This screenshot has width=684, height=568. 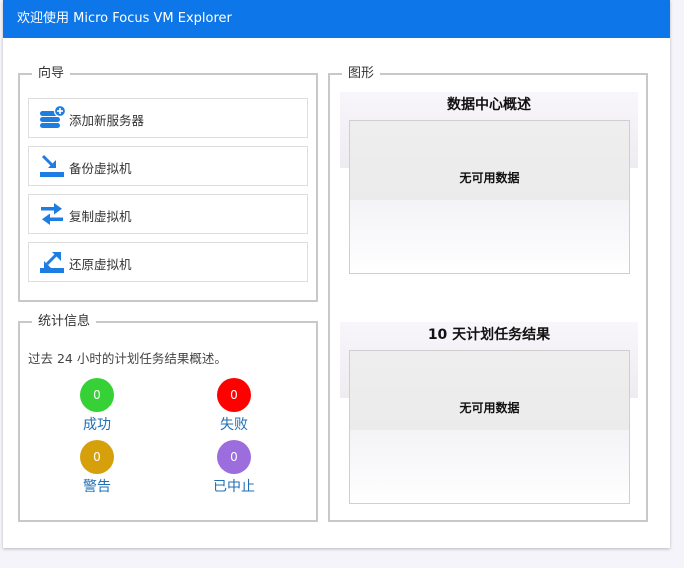 What do you see at coordinates (234, 395) in the screenshot?
I see `failed-count-badge: 0` at bounding box center [234, 395].